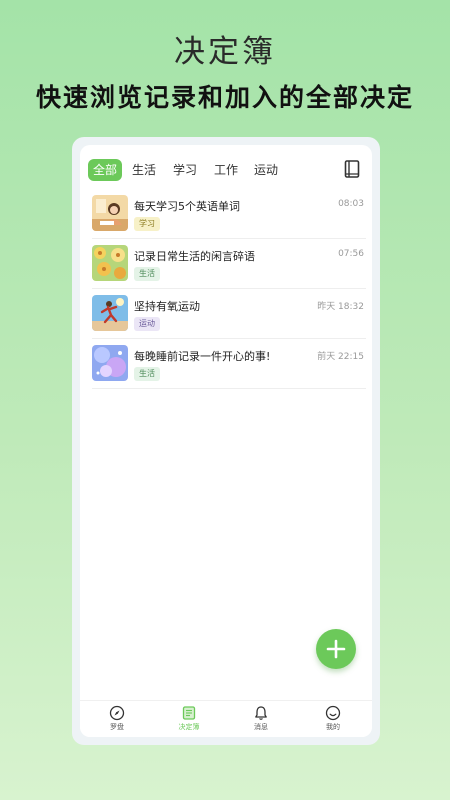  I want to click on entry-tag: 学习, so click(147, 224).